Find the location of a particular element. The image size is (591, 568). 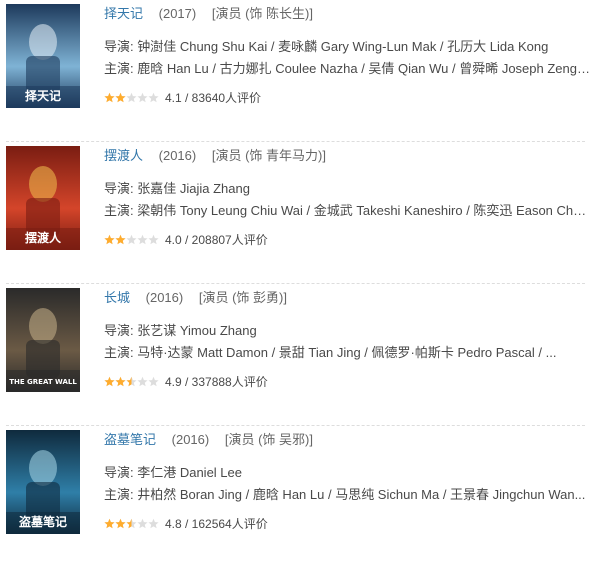

poster-image: 摆渡人 is located at coordinates (43, 198).